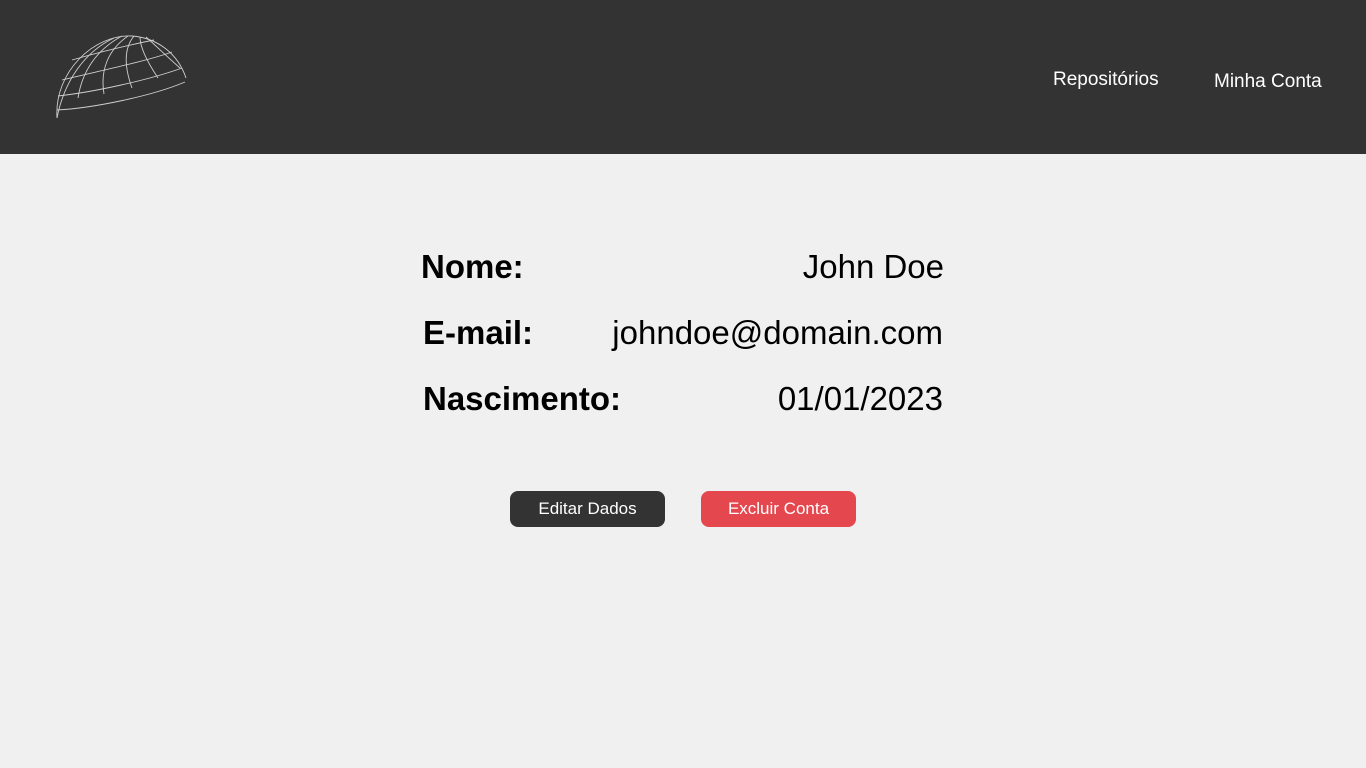 This screenshot has height=768, width=1366. Describe the element at coordinates (682, 413) in the screenshot. I see `profile-row-birth: Nascimento: 01/01/2023` at that location.